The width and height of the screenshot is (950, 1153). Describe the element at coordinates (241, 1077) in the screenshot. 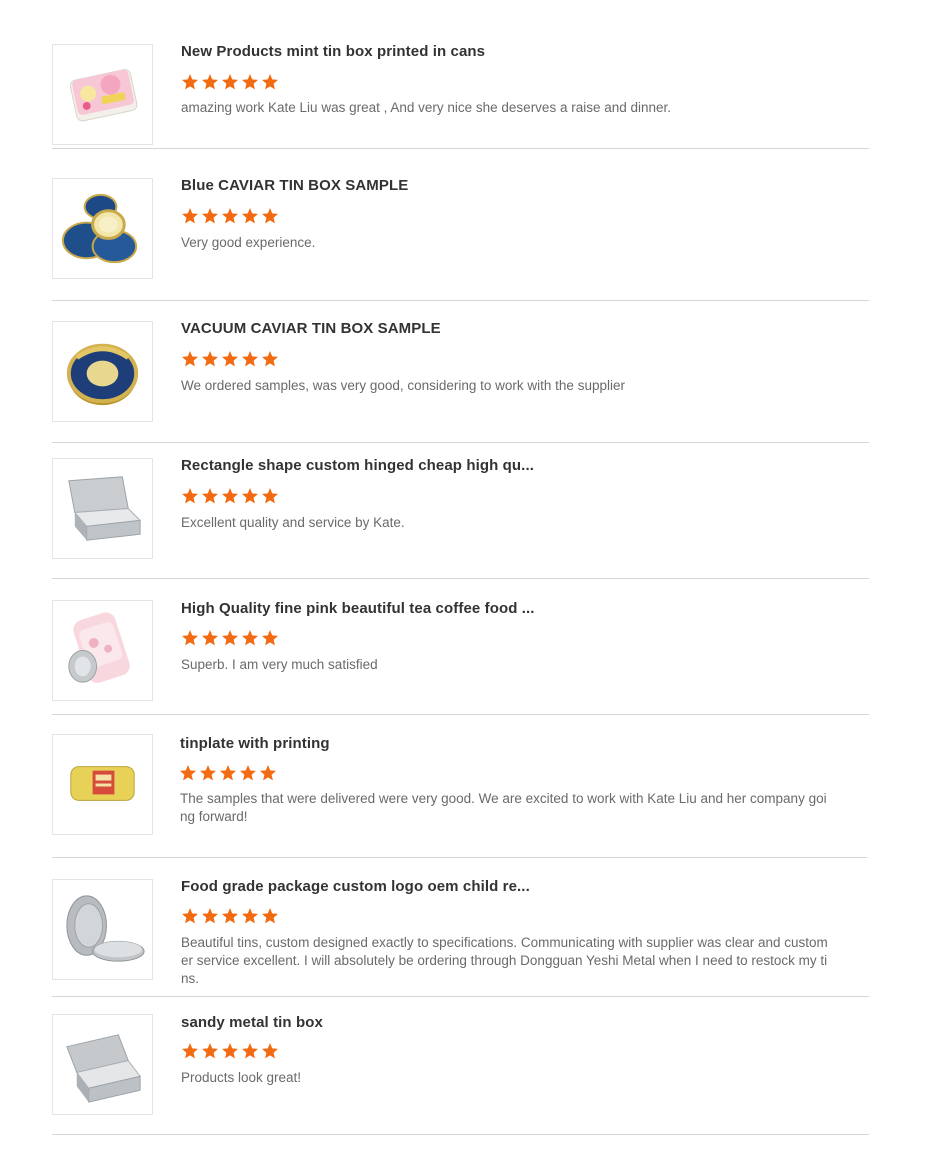

I see `review-text: Products look great!` at that location.